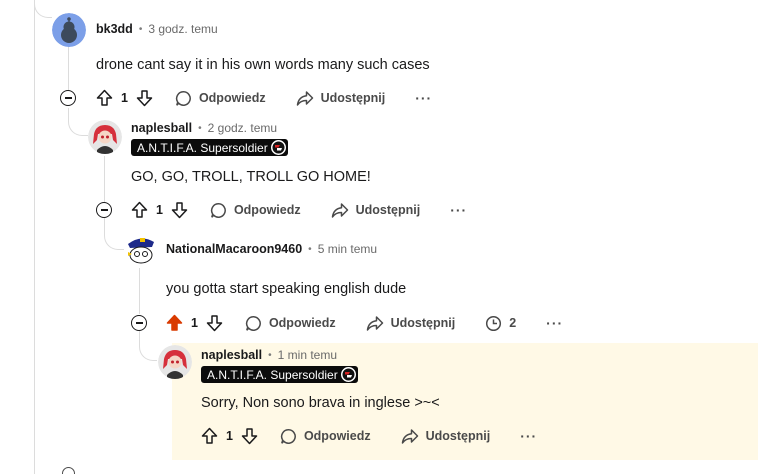 This screenshot has height=474, width=758. I want to click on author-name: NationalMacaroon9460, so click(234, 249).